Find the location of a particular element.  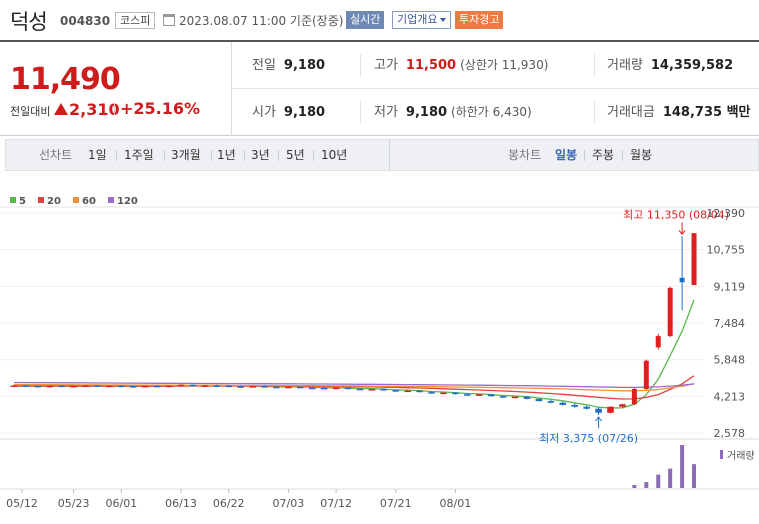

volume-label: 거래량 is located at coordinates (741, 456).